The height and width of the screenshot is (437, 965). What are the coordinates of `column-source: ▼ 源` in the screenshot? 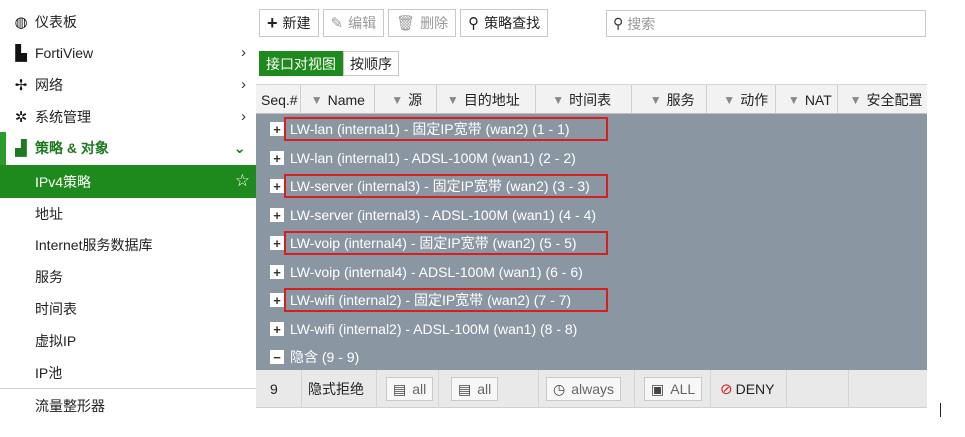 It's located at (406, 99).